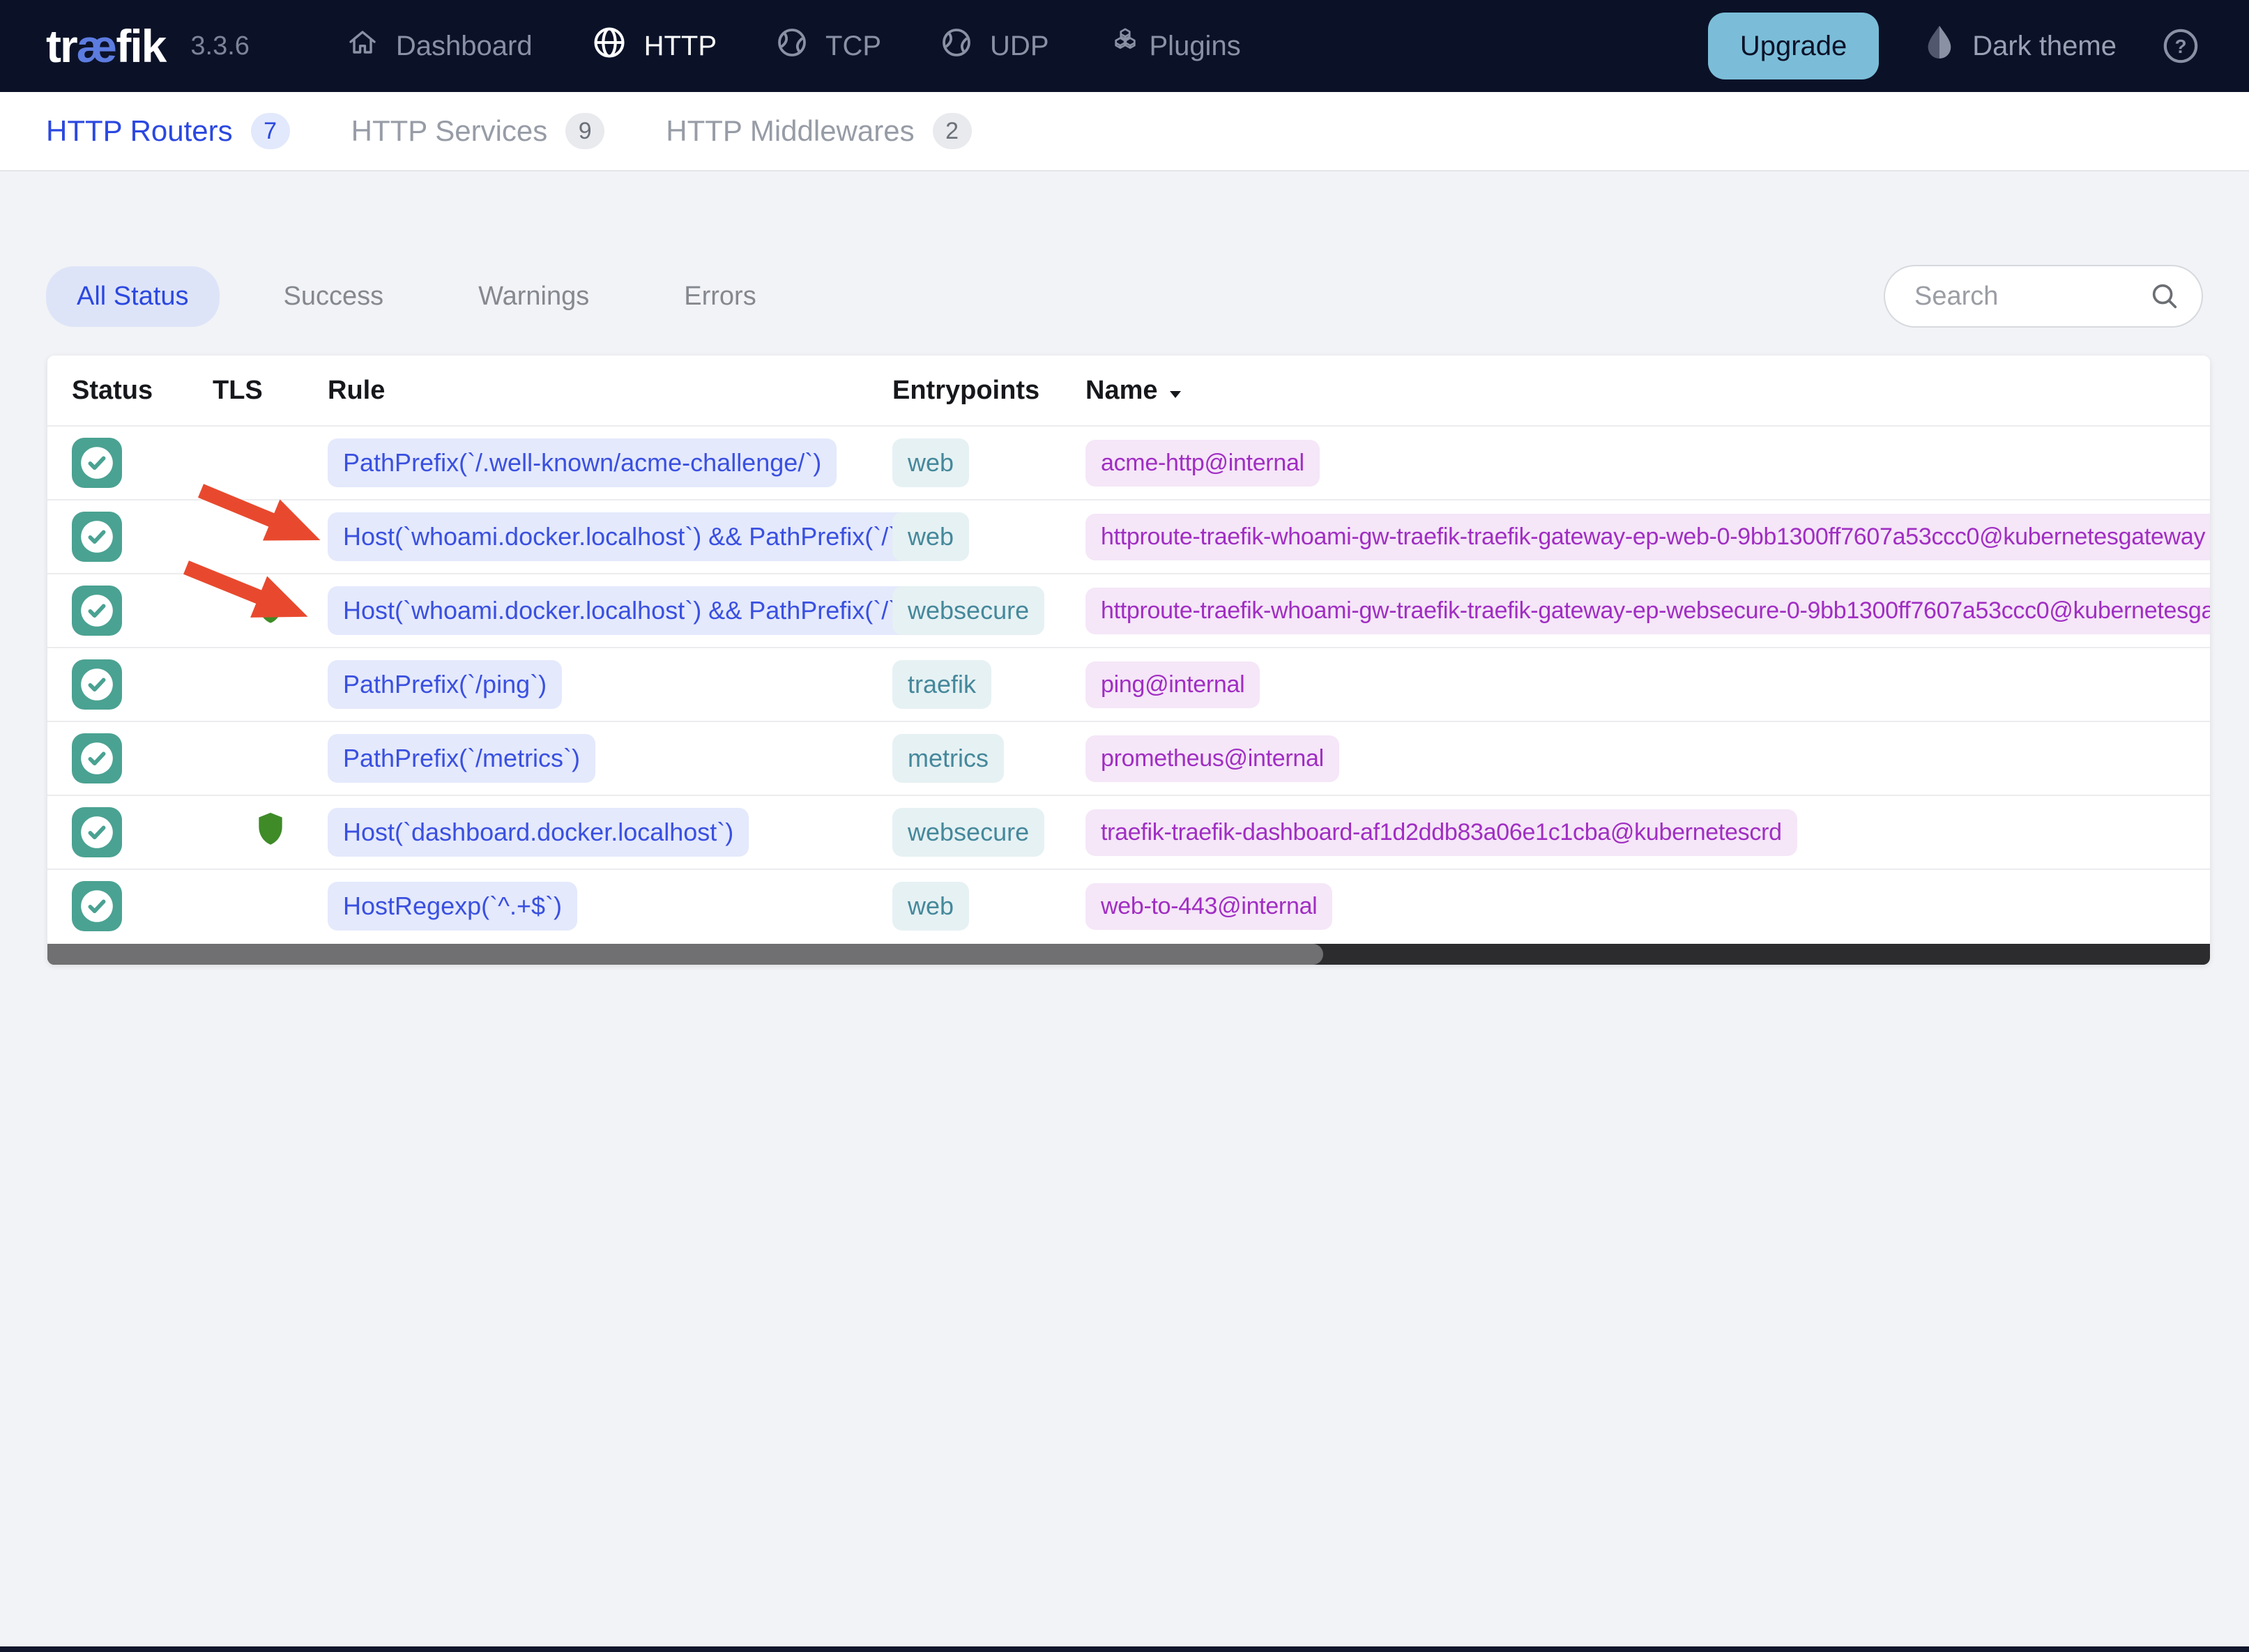 This screenshot has width=2249, height=1652. What do you see at coordinates (139, 130) in the screenshot?
I see `tab-label: HTTP Routers` at bounding box center [139, 130].